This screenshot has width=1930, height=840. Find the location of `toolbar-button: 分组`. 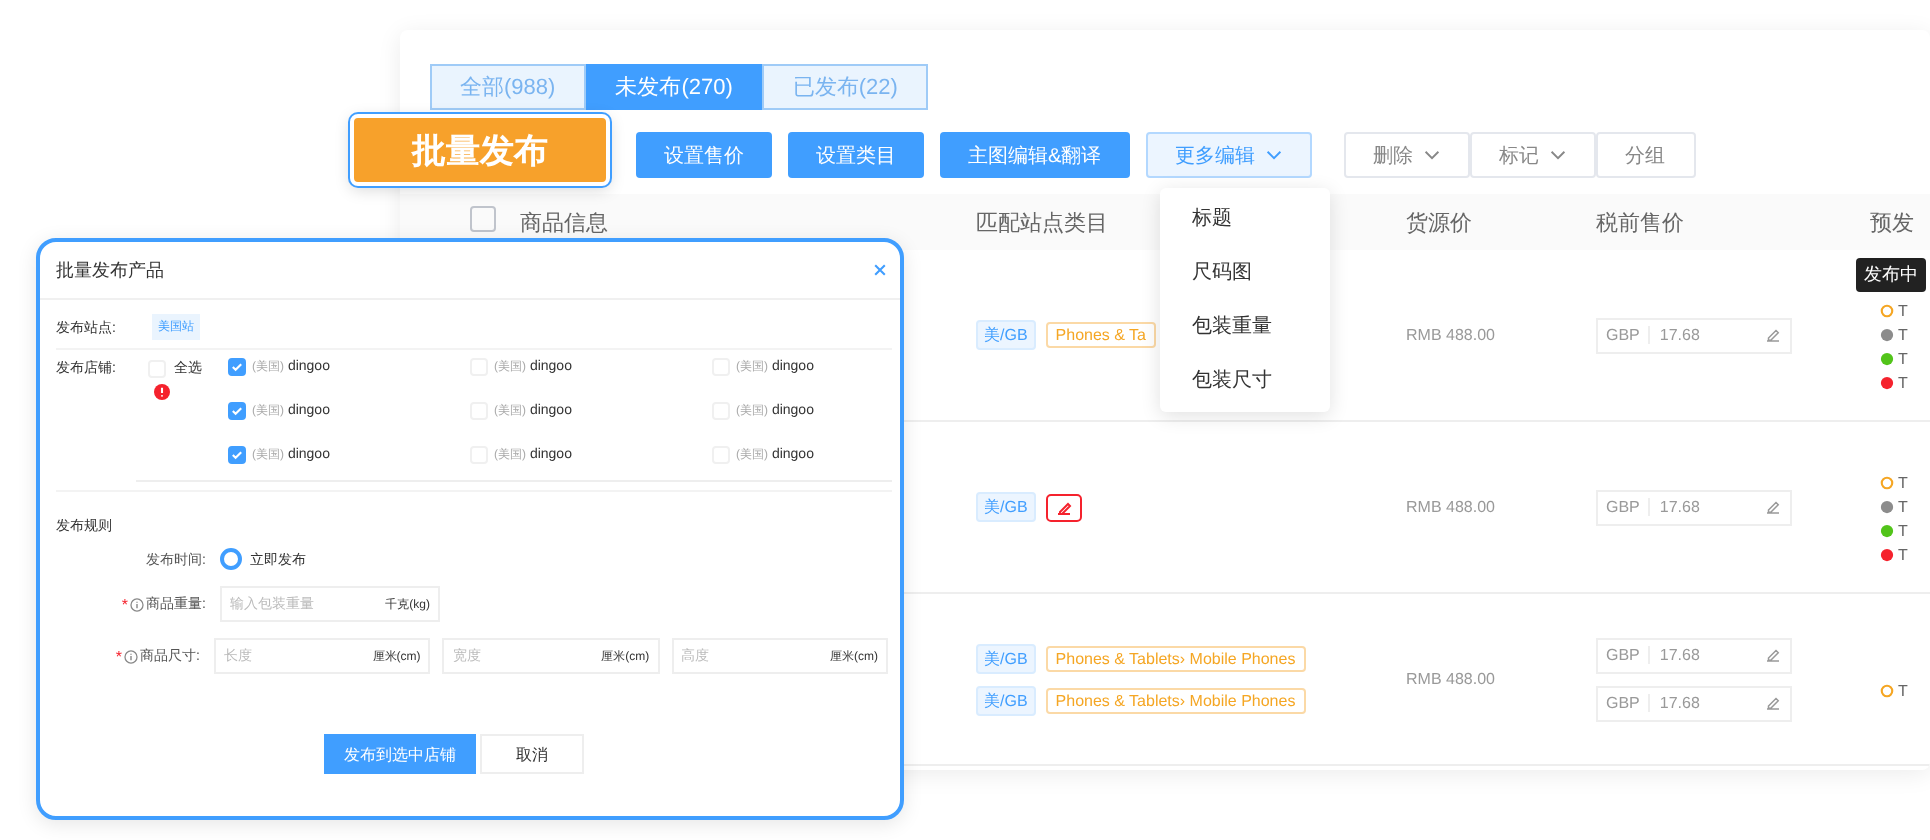

toolbar-button: 分组 is located at coordinates (1645, 155).